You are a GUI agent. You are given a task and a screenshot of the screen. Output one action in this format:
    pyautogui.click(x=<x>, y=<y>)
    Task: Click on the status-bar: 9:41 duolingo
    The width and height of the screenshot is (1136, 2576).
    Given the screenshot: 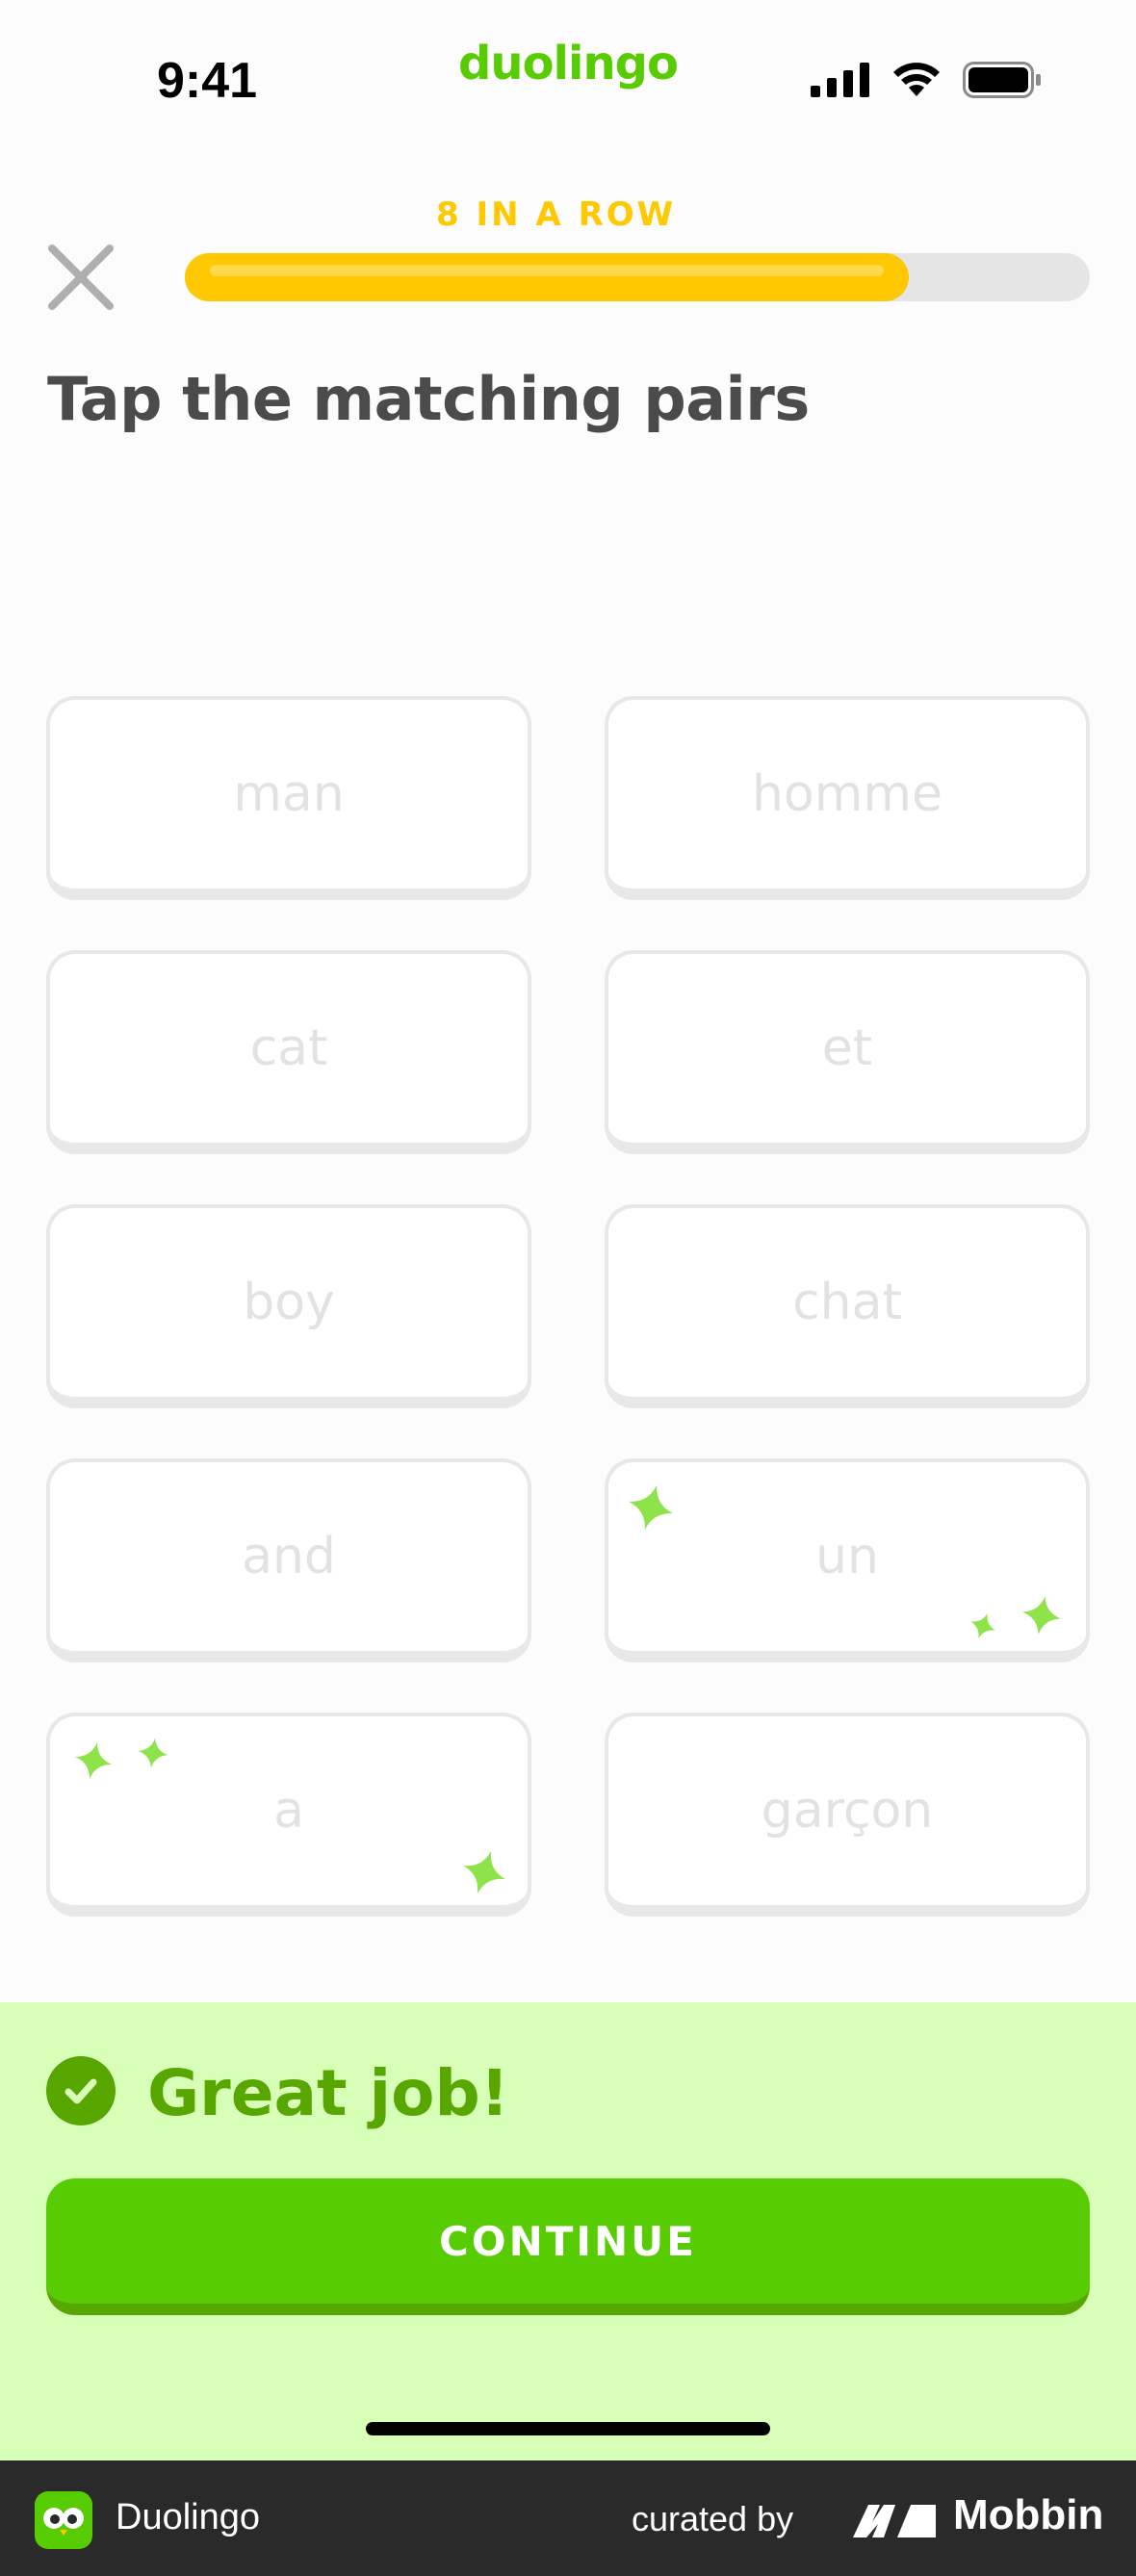 What is the action you would take?
    pyautogui.click(x=568, y=72)
    